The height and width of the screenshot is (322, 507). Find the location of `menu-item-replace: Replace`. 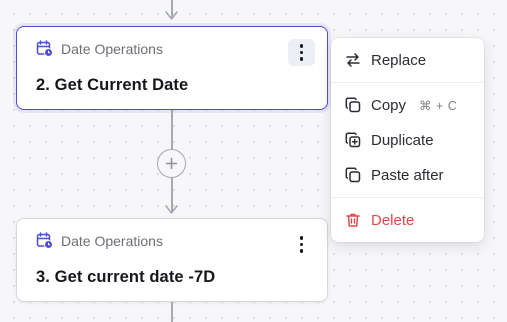

menu-item-replace: Replace is located at coordinates (407, 60).